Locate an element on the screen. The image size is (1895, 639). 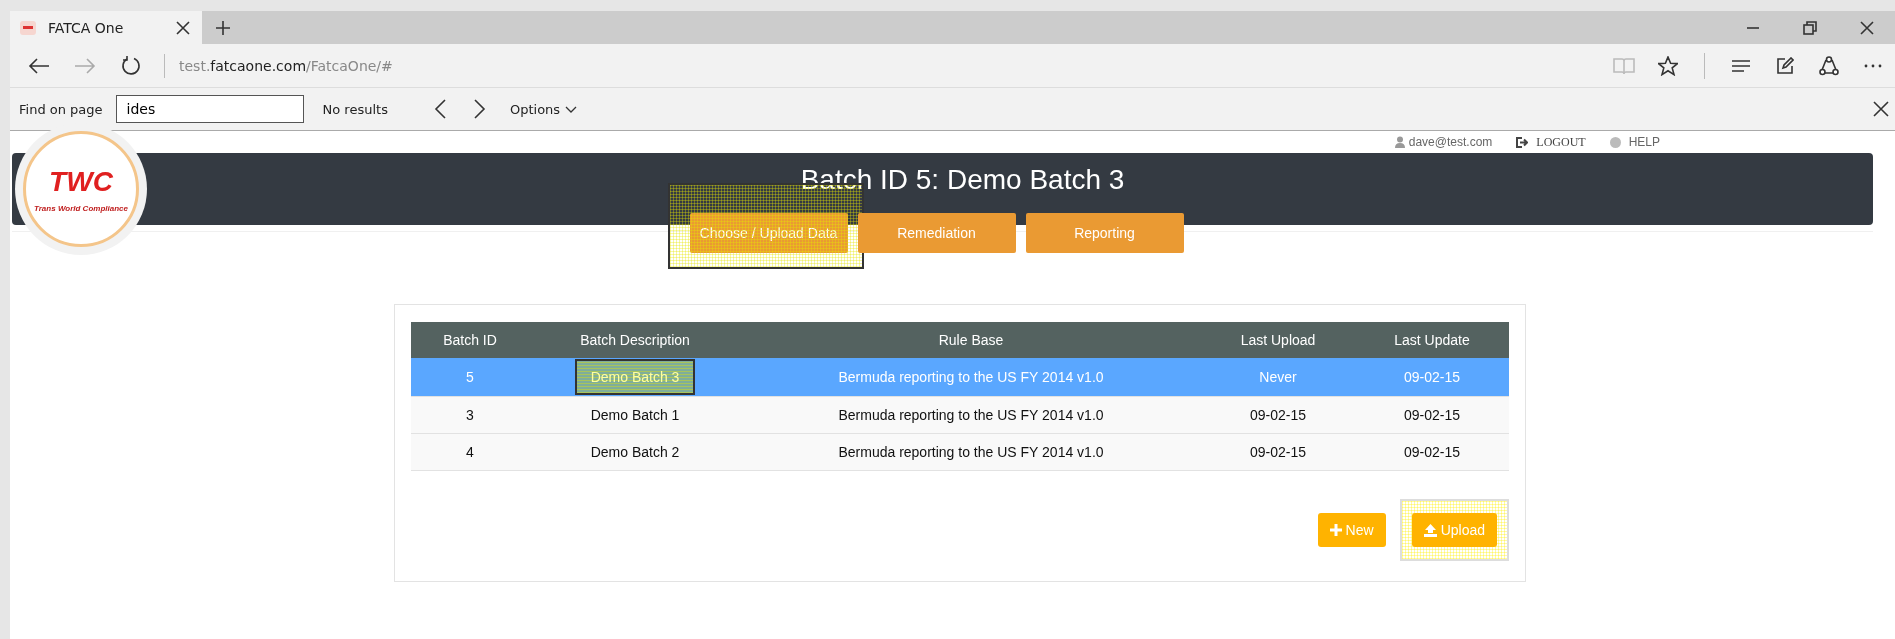
browser-tab: FATCA One is located at coordinates (106, 27).